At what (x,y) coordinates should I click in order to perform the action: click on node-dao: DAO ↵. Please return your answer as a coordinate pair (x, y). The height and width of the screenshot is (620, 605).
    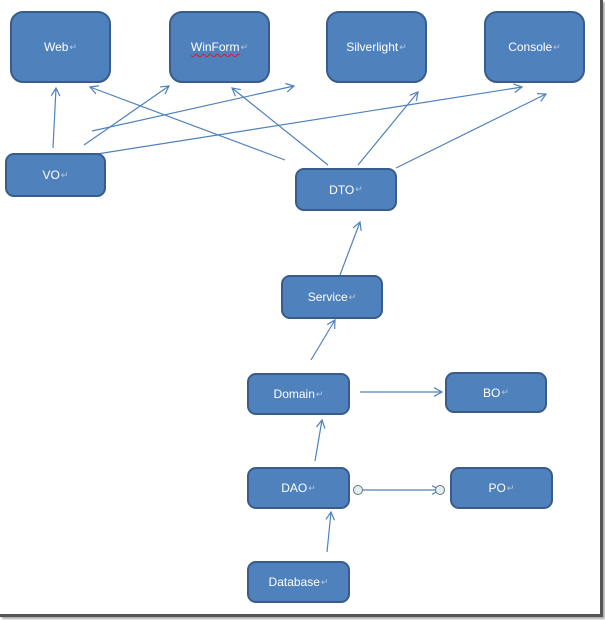
    Looking at the image, I should click on (298, 488).